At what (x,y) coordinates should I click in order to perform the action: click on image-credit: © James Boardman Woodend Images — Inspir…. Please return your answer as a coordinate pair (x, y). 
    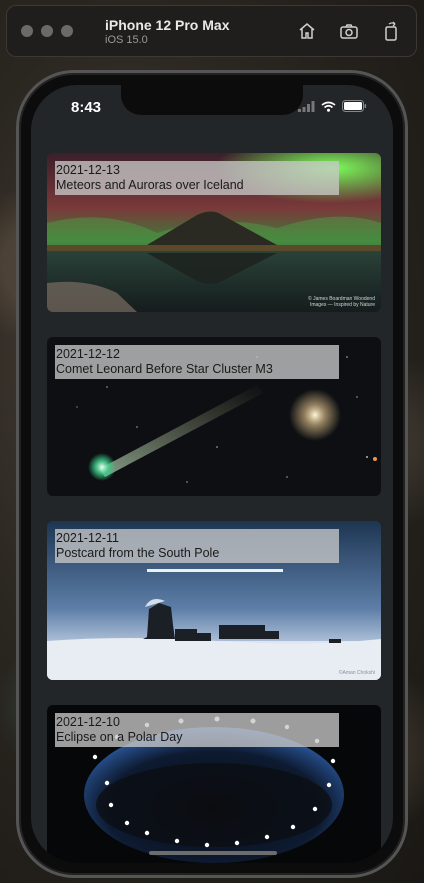
    Looking at the image, I should click on (341, 302).